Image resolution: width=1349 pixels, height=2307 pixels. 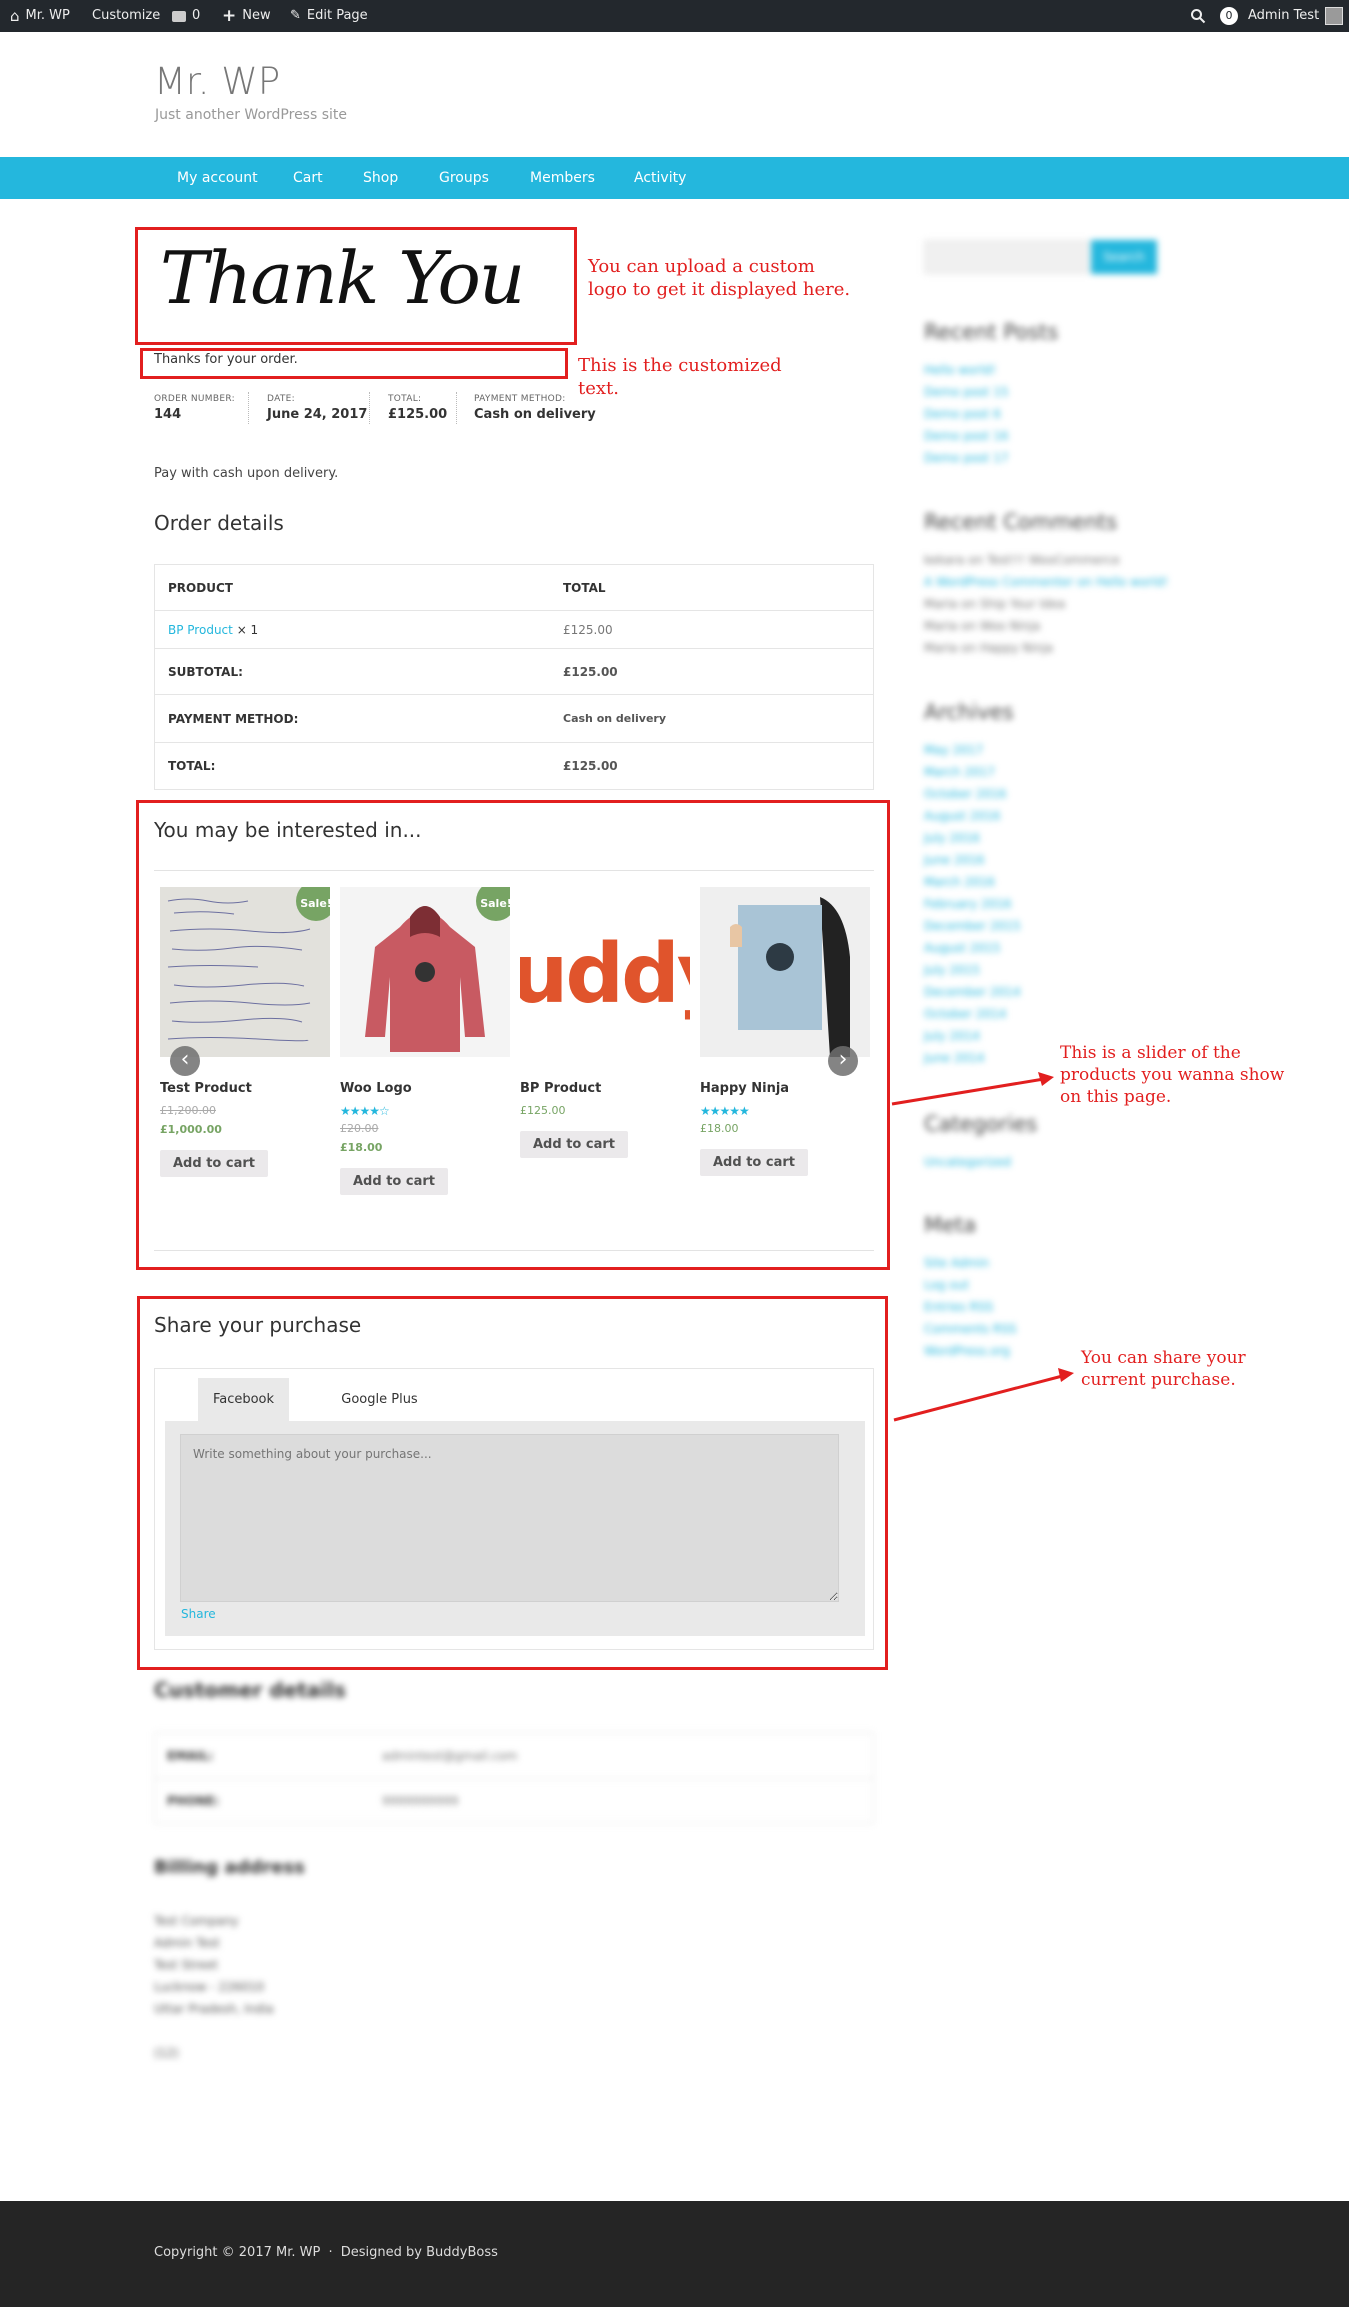 I want to click on table-row: SUBTOTAL: £125.00, so click(x=514, y=672).